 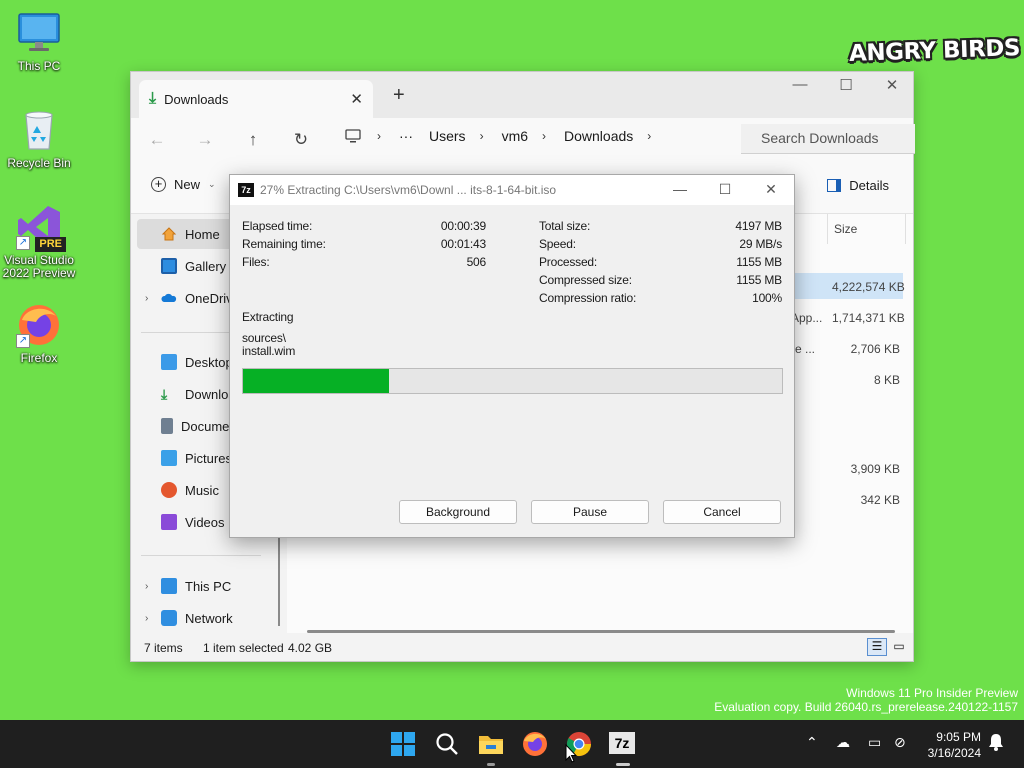 I want to click on new-button: + New ⌄, so click(x=183, y=184).